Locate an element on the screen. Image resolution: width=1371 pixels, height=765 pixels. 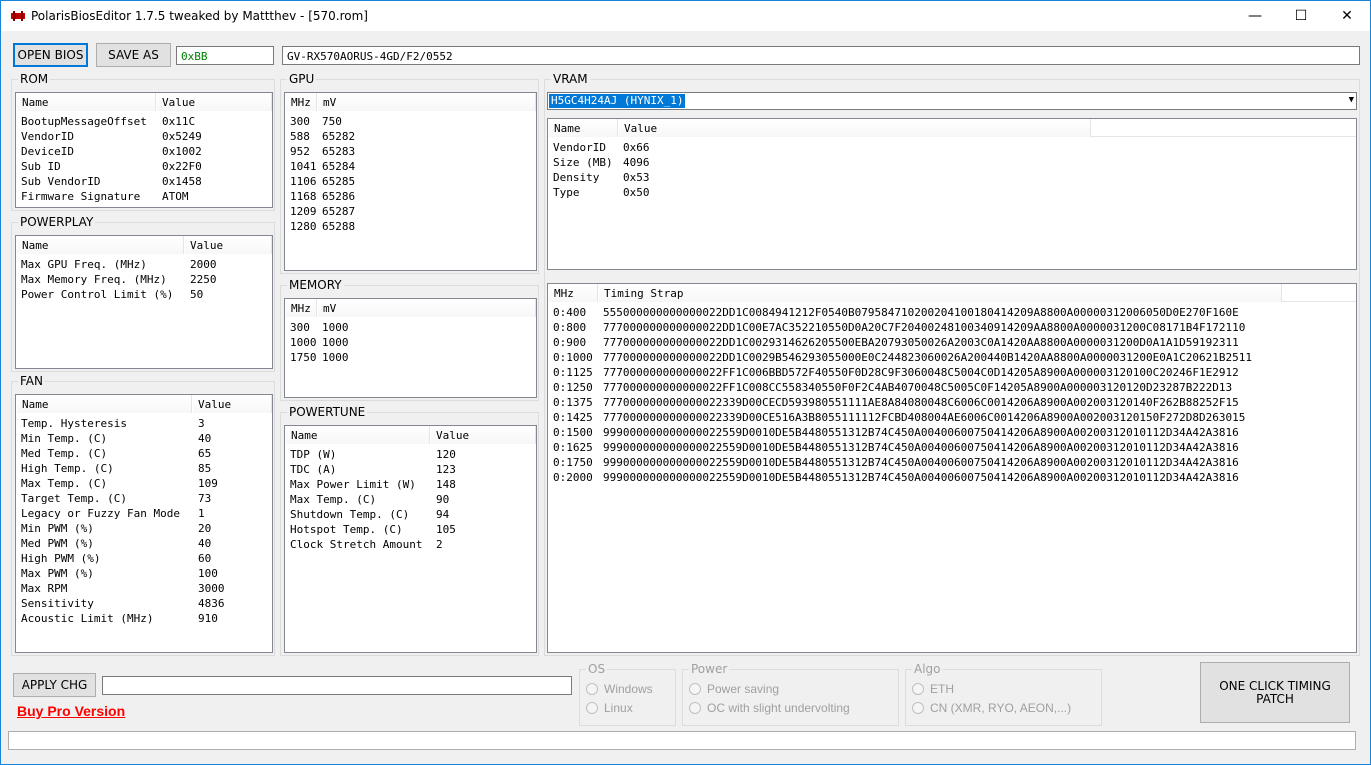
table-row: Sensitivity 4836 is located at coordinates (144, 603).